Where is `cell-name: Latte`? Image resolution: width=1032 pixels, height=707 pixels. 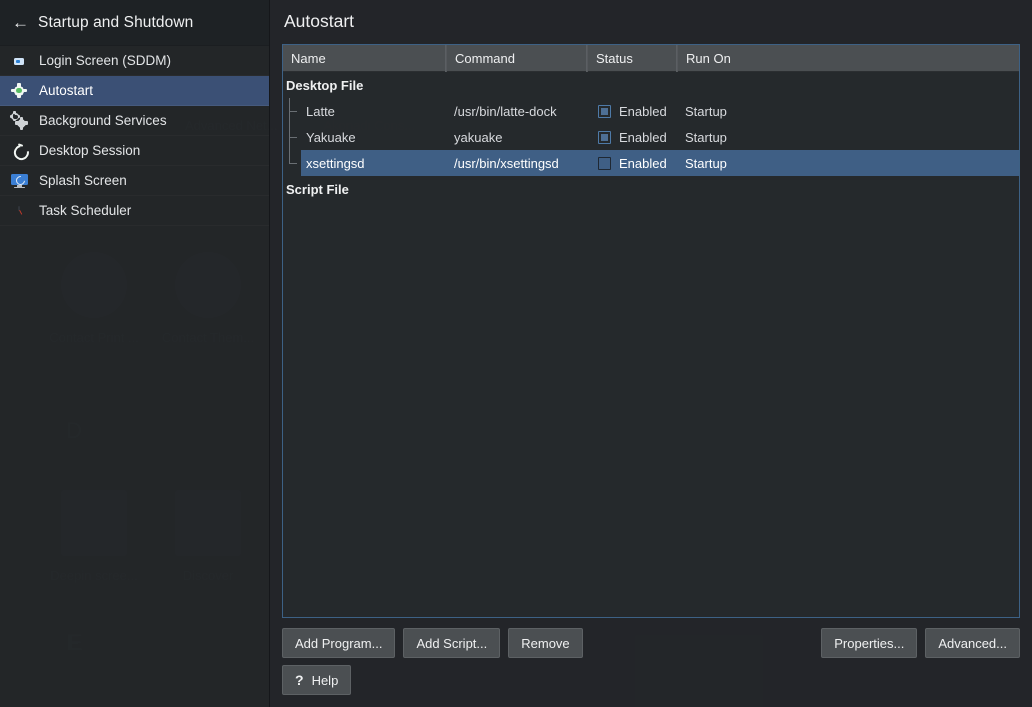 cell-name: Latte is located at coordinates (320, 111).